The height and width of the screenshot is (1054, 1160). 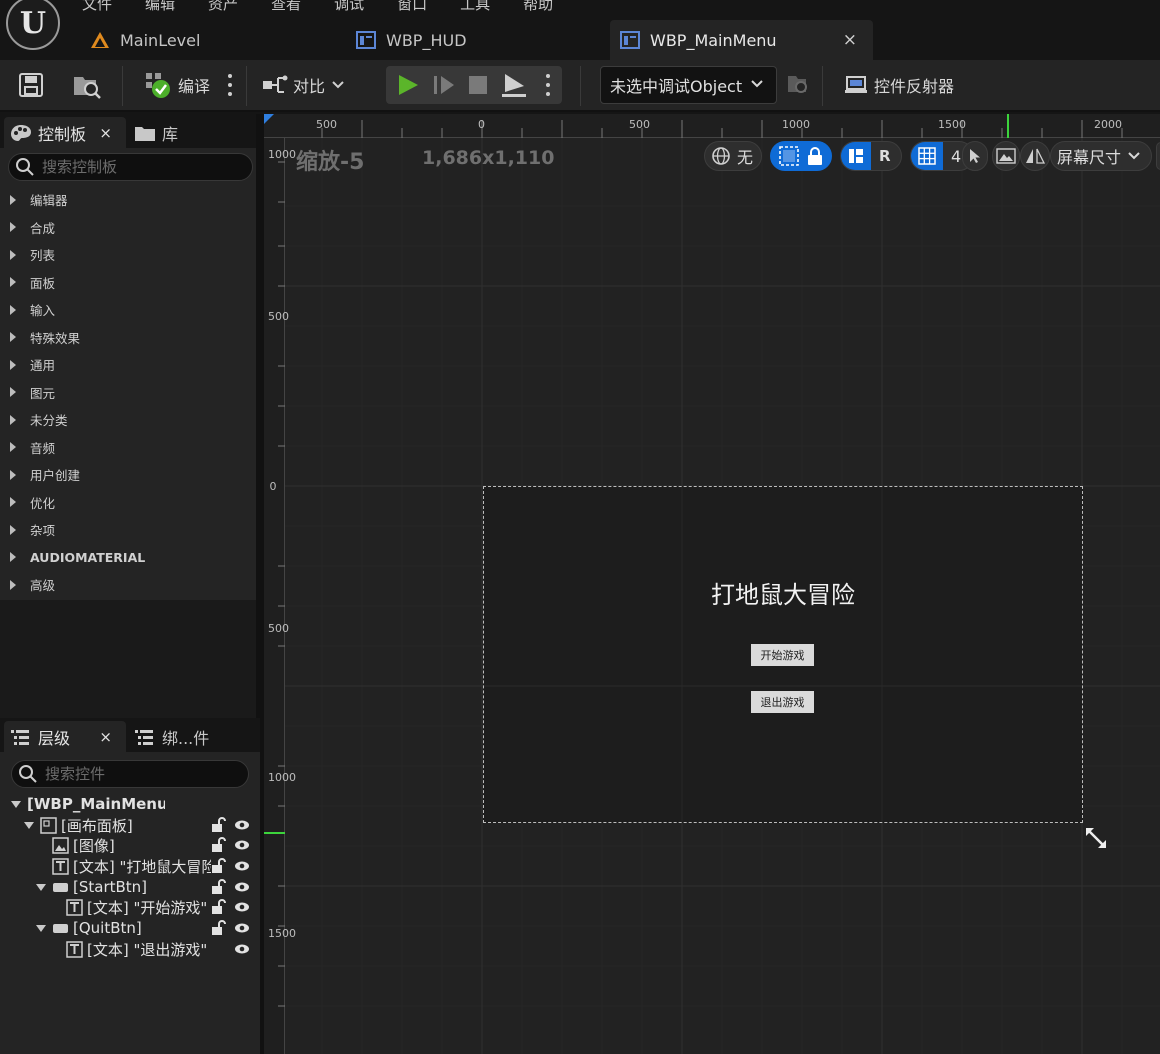 What do you see at coordinates (145, 40) in the screenshot?
I see `tab-mainlevel: MainLevel` at bounding box center [145, 40].